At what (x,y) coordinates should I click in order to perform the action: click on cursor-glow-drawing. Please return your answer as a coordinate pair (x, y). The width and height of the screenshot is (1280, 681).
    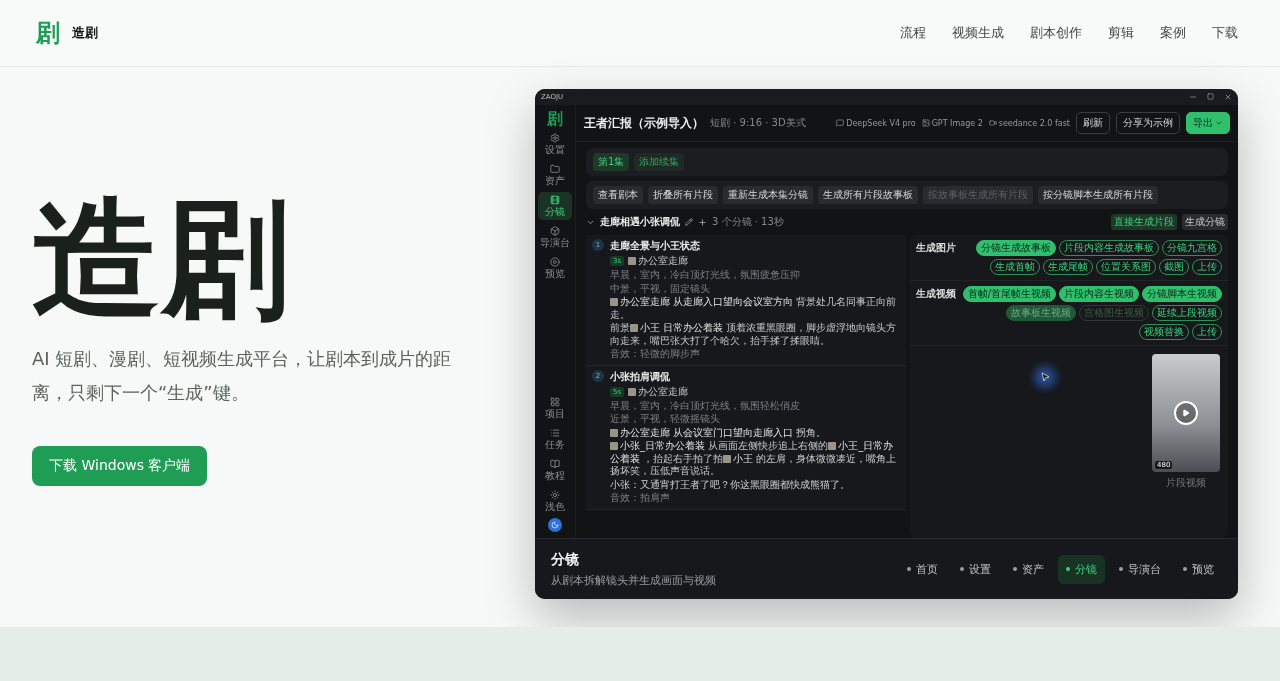
    Looking at the image, I should click on (1045, 377).